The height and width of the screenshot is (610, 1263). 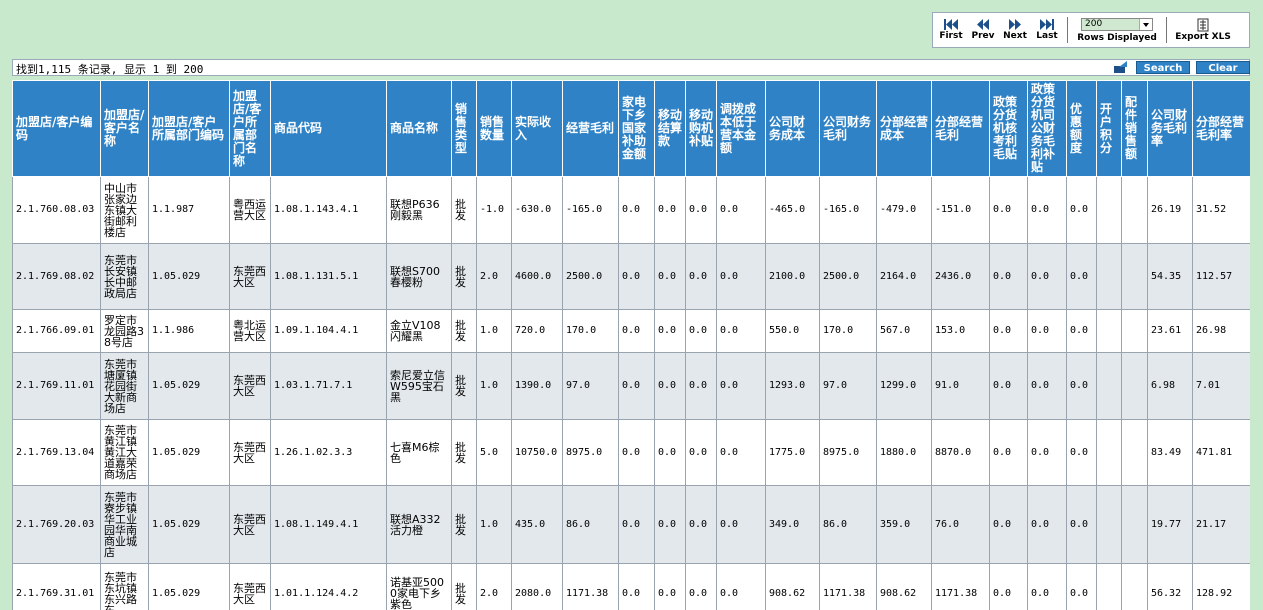 What do you see at coordinates (983, 30) in the screenshot?
I see `prev-page-button: Prev` at bounding box center [983, 30].